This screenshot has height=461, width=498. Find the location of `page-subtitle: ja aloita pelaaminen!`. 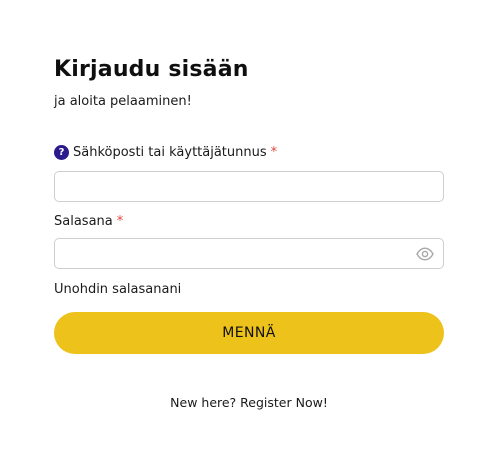

page-subtitle: ja aloita pelaaminen! is located at coordinates (123, 101).